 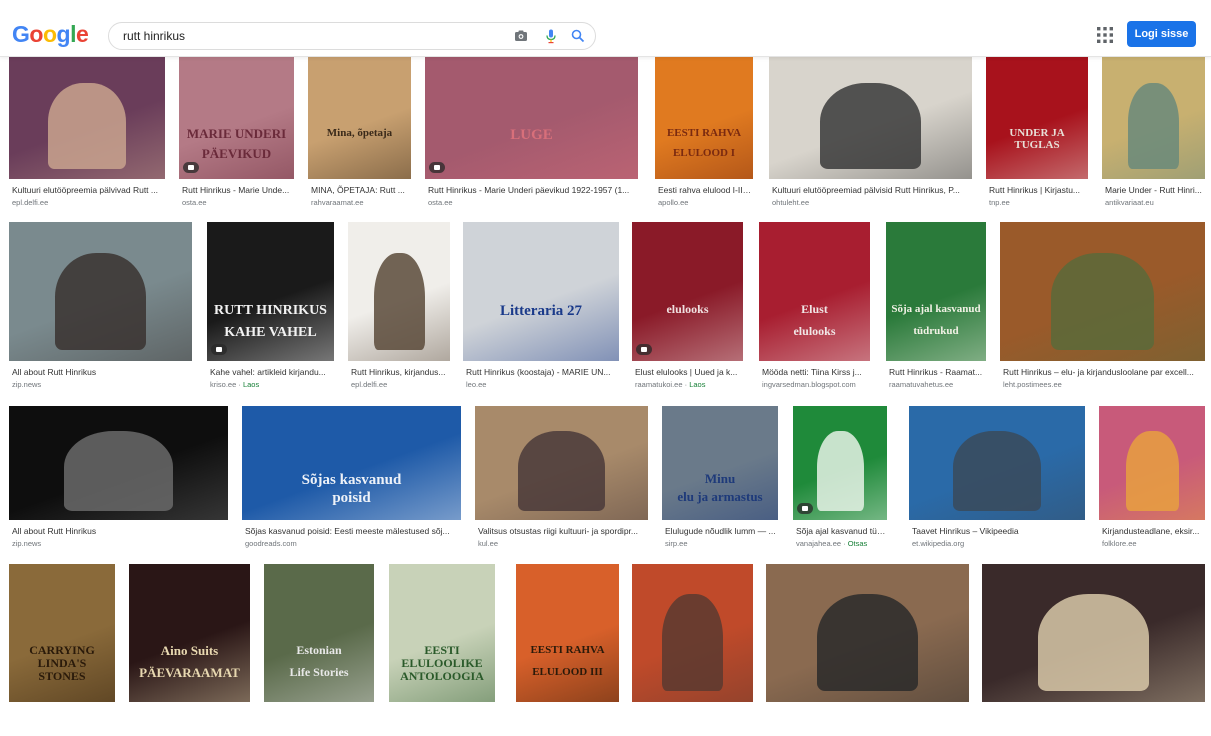 I want to click on result-thumbnail: Litteraria 27, so click(x=541, y=291).